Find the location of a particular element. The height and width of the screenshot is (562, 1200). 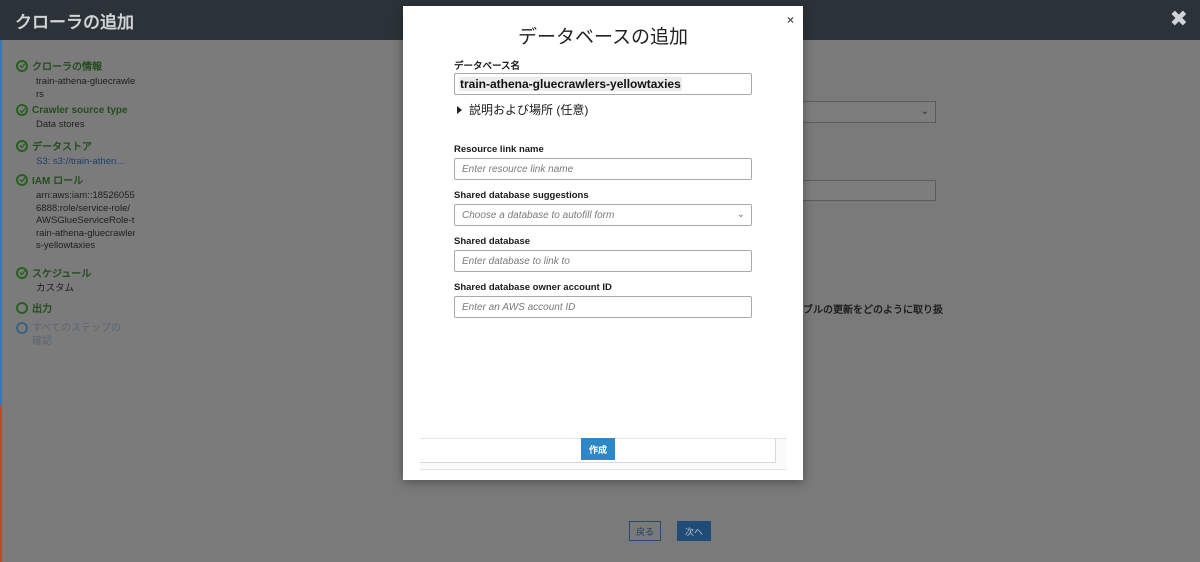

step-label: すべてのステップの確認 is located at coordinates (76, 335).